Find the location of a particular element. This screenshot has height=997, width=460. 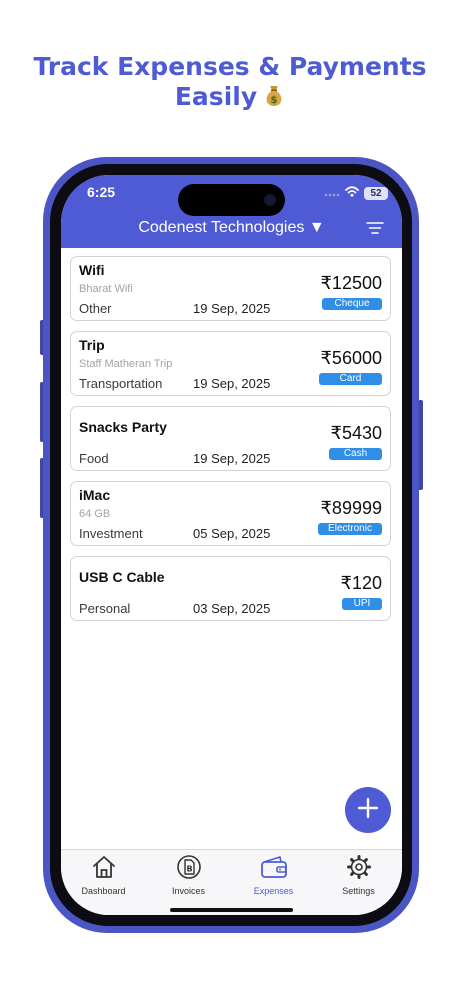

status-icons: 52 is located at coordinates (356, 193).